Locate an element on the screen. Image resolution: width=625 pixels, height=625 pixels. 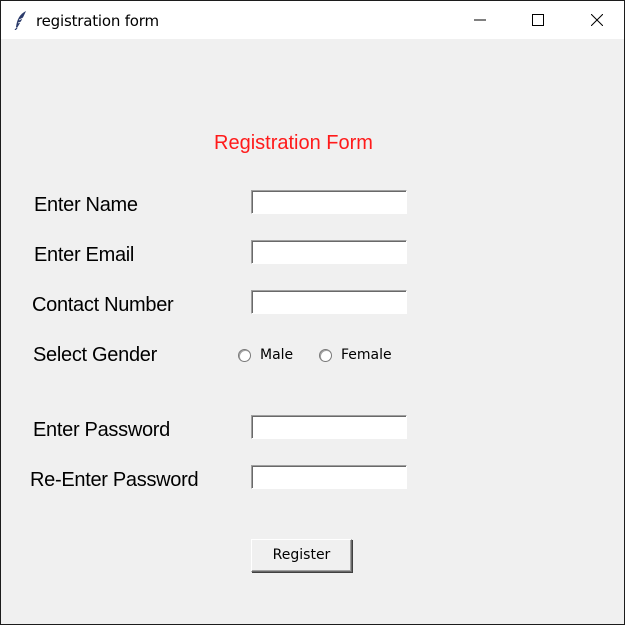
name-field is located at coordinates (329, 202).